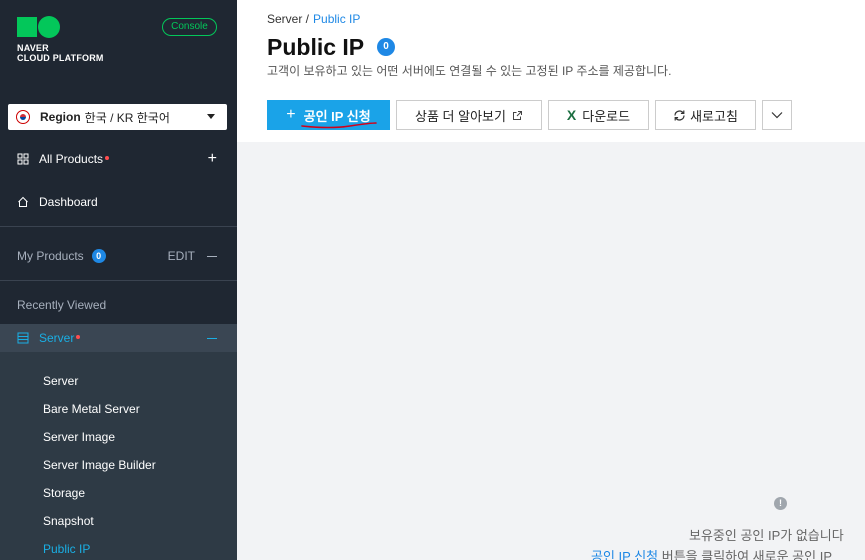 The width and height of the screenshot is (865, 560). Describe the element at coordinates (91, 409) in the screenshot. I see `subnav-item-bare-metal-server: Bare Metal Server` at that location.